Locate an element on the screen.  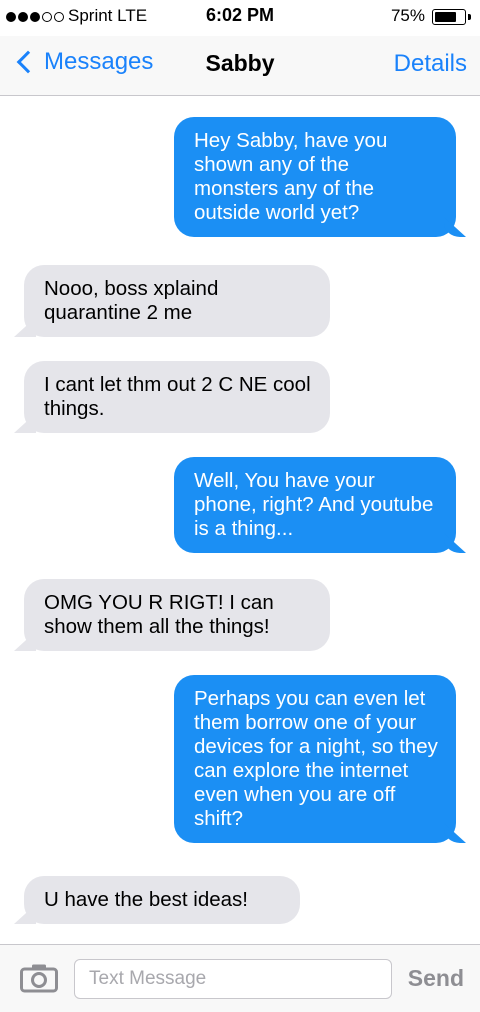
battery-level is located at coordinates (445, 17).